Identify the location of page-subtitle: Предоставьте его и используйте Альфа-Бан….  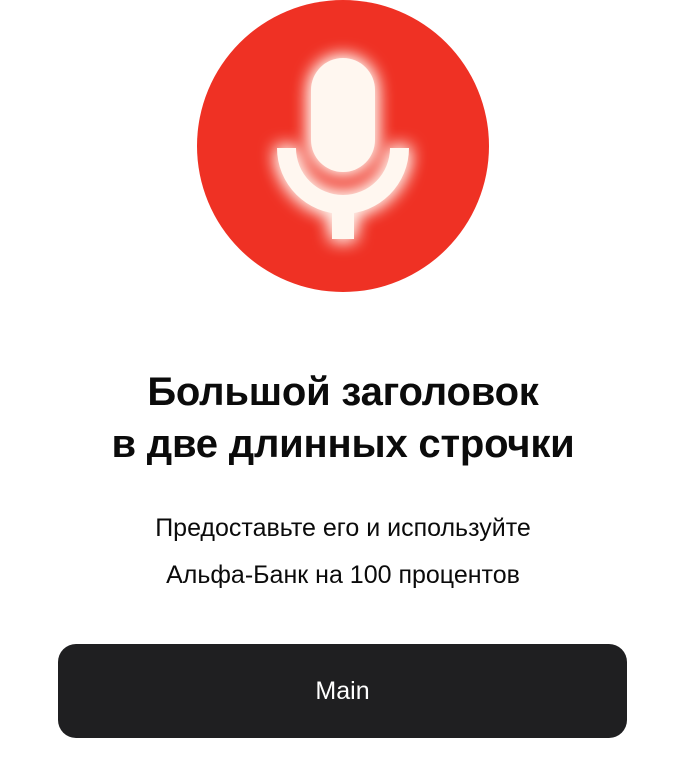
(343, 552).